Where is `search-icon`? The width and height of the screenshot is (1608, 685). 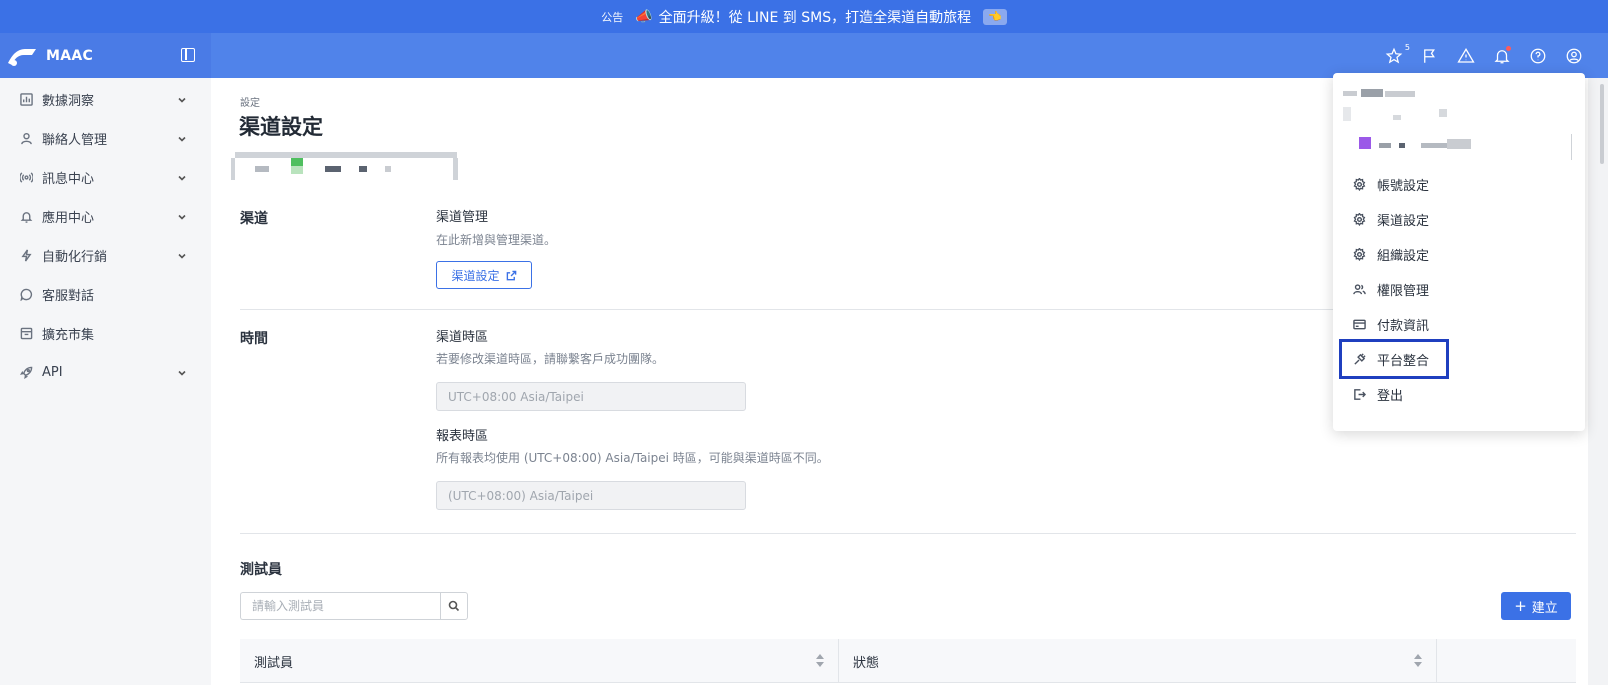
search-icon is located at coordinates (454, 606).